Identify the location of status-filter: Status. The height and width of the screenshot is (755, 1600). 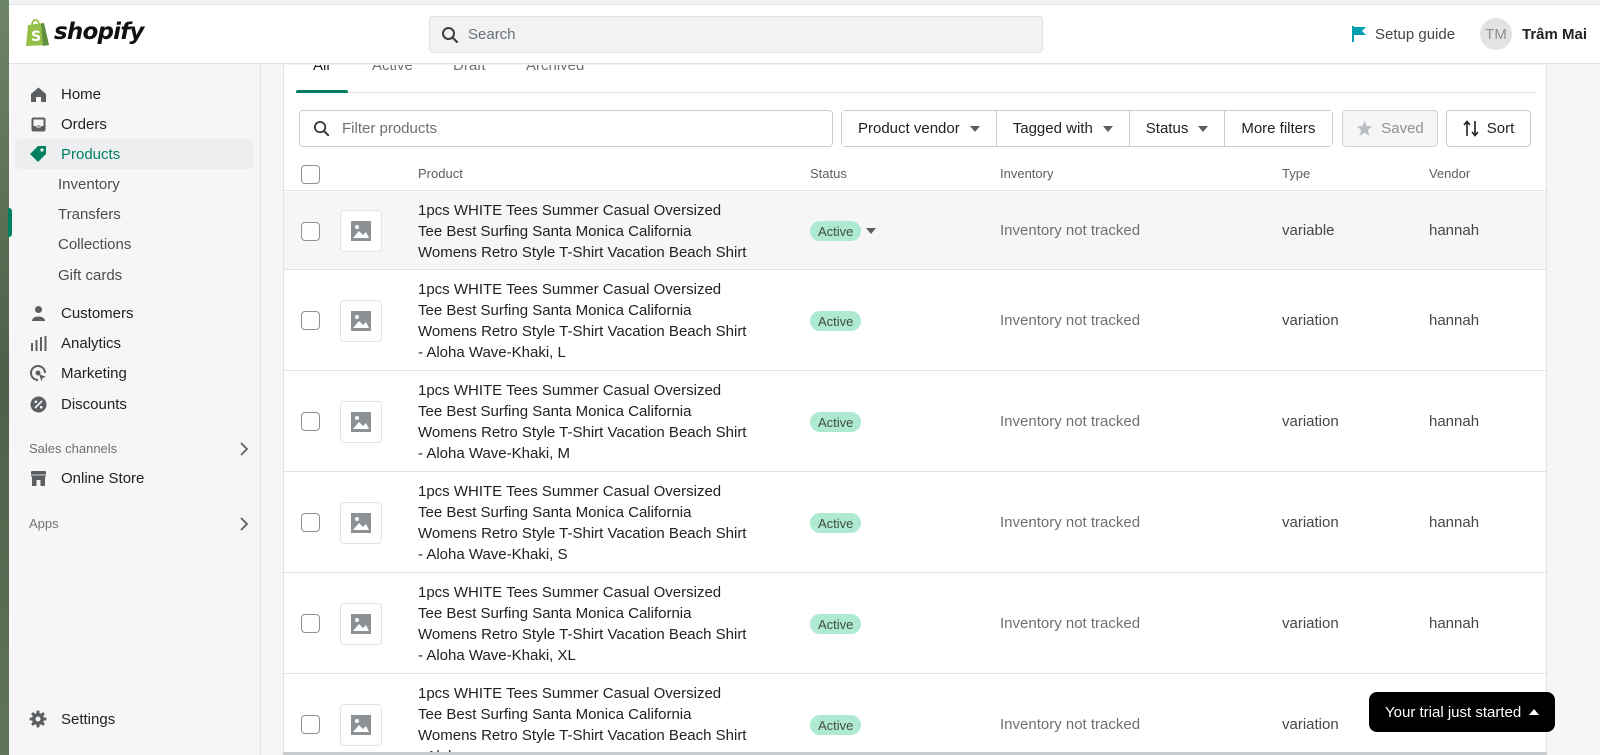
(1176, 128).